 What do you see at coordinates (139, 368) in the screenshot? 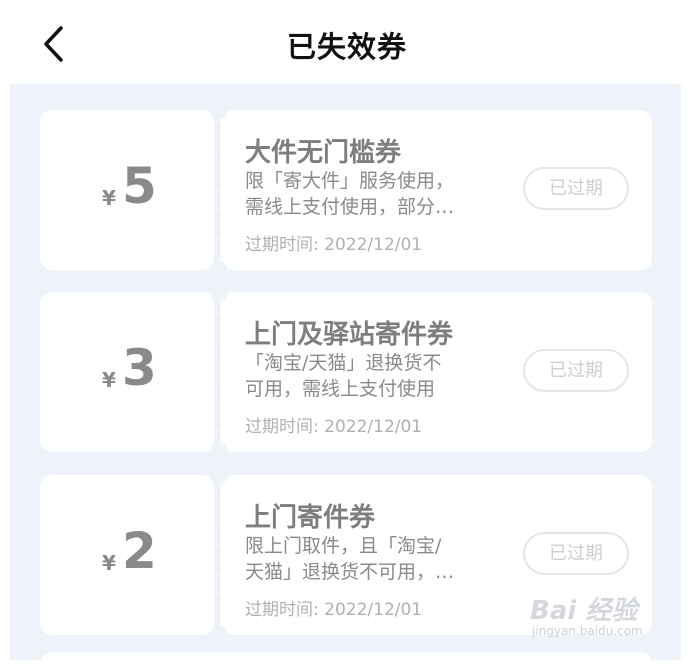
I see `amount-value: 3` at bounding box center [139, 368].